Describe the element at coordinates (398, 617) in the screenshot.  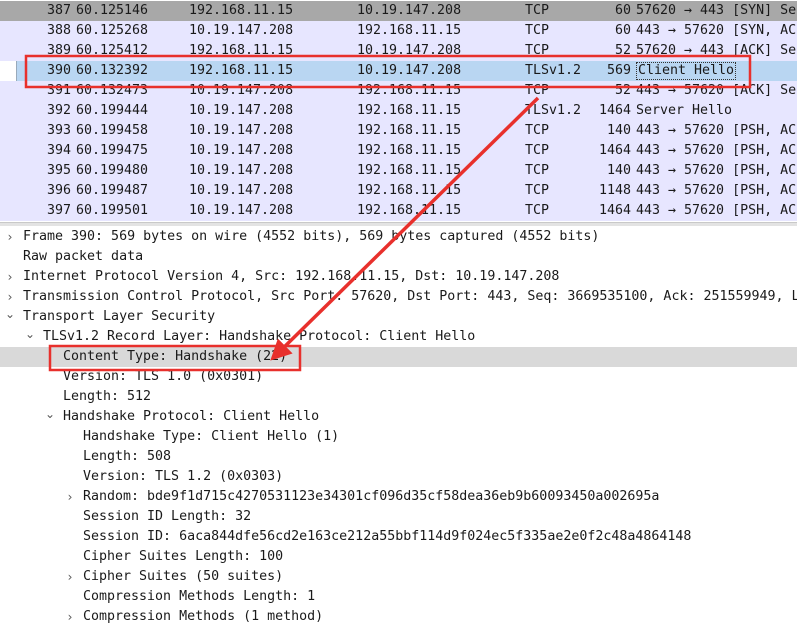
I see `tree-item: › Compression Methods (1 method)` at that location.